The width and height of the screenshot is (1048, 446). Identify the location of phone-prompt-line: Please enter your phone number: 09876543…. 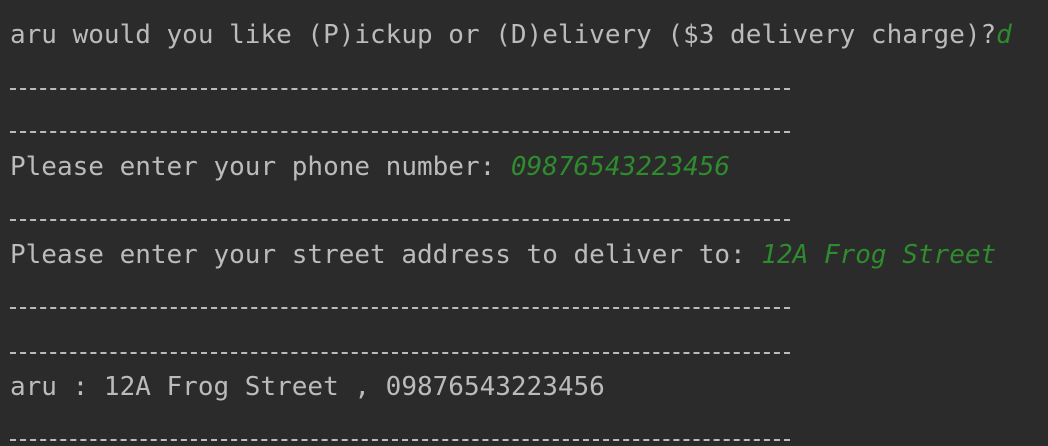
(370, 167).